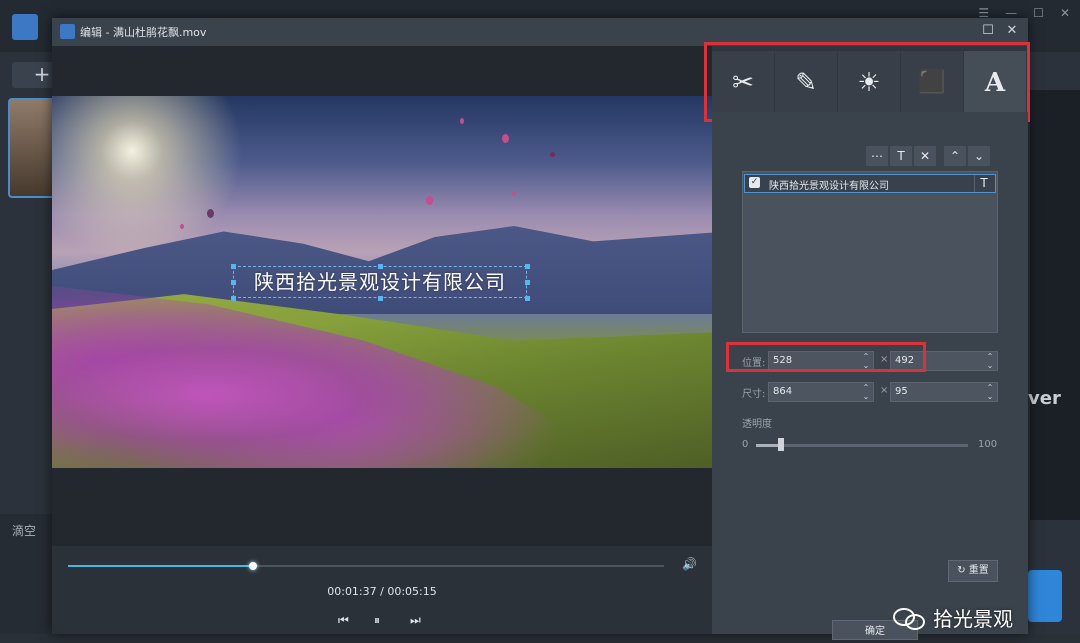 The height and width of the screenshot is (643, 1080). I want to click on volume-icon: 🔊, so click(689, 564).